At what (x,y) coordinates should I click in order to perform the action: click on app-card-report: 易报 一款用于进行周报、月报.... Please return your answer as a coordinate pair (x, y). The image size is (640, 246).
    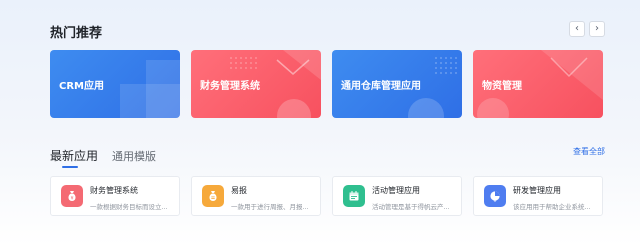
    Looking at the image, I should click on (256, 196).